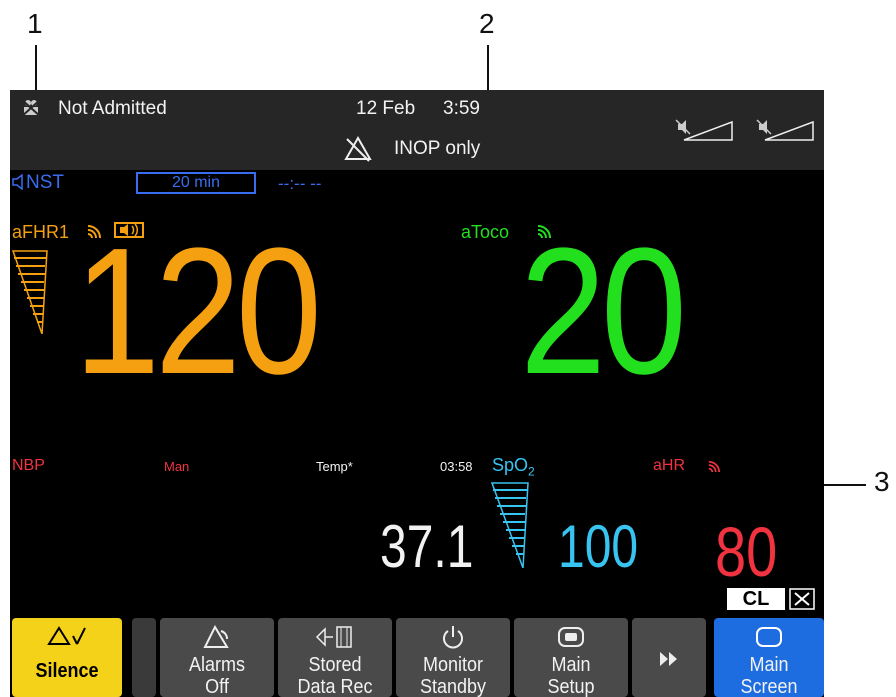  Describe the element at coordinates (144, 657) in the screenshot. I see `softkey-spacer` at that location.